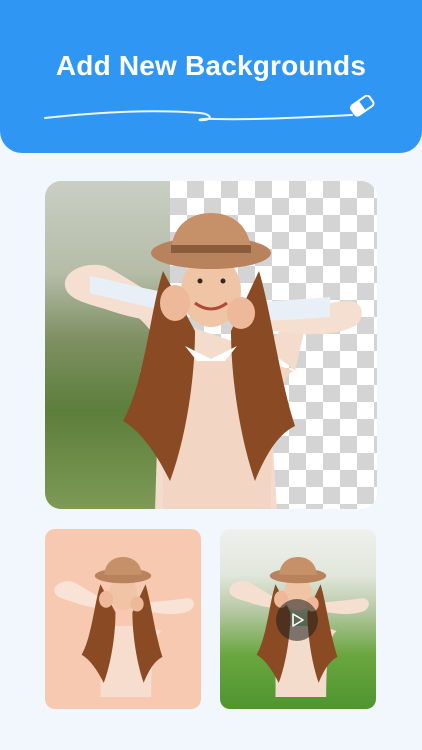 This screenshot has height=750, width=422. What do you see at coordinates (211, 241) in the screenshot?
I see `hat-icon` at bounding box center [211, 241].